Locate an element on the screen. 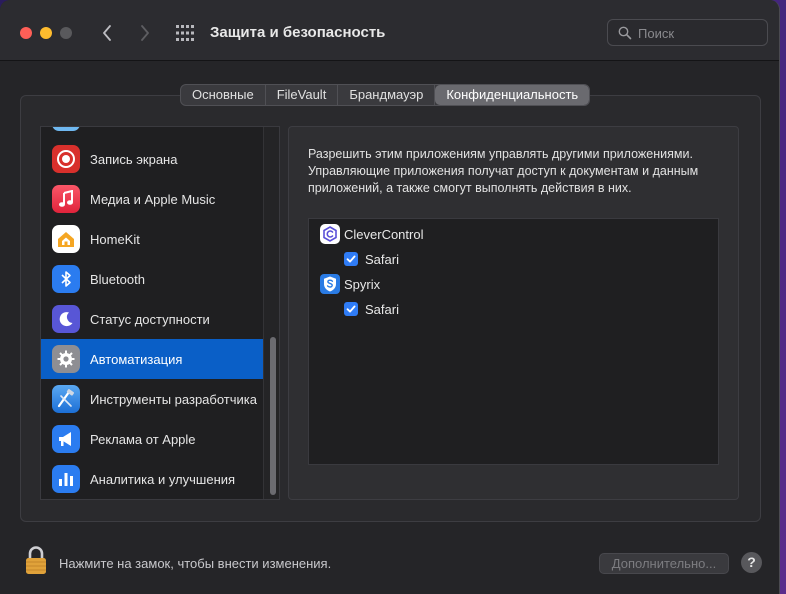  chevron-left-icon is located at coordinates (107, 33).